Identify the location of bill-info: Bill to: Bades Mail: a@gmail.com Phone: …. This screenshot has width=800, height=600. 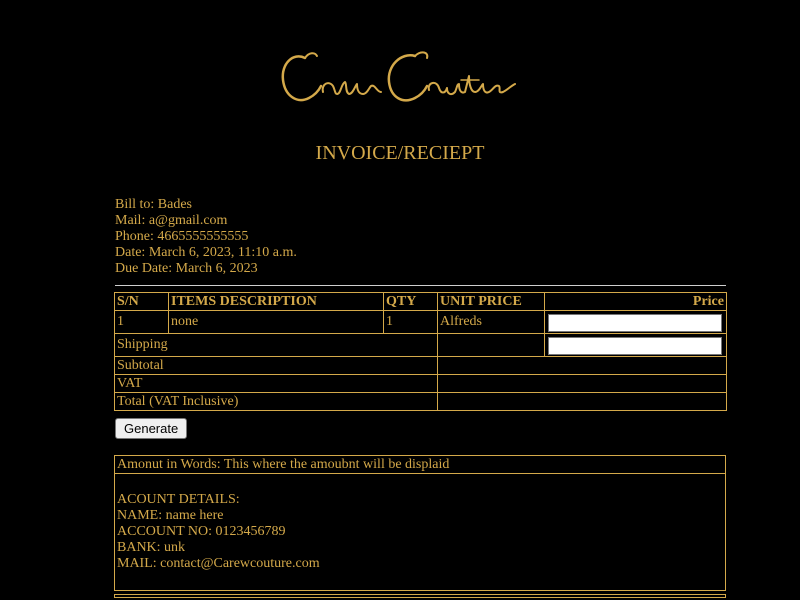
(206, 237).